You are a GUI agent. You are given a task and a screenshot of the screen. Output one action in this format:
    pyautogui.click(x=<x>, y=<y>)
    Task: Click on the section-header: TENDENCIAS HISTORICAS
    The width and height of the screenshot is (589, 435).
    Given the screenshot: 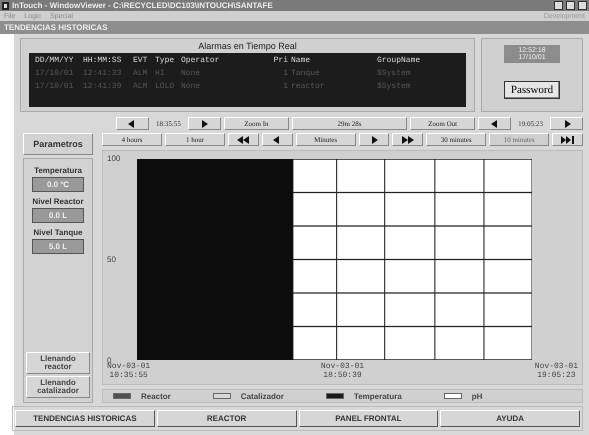 What is the action you would take?
    pyautogui.click(x=294, y=27)
    